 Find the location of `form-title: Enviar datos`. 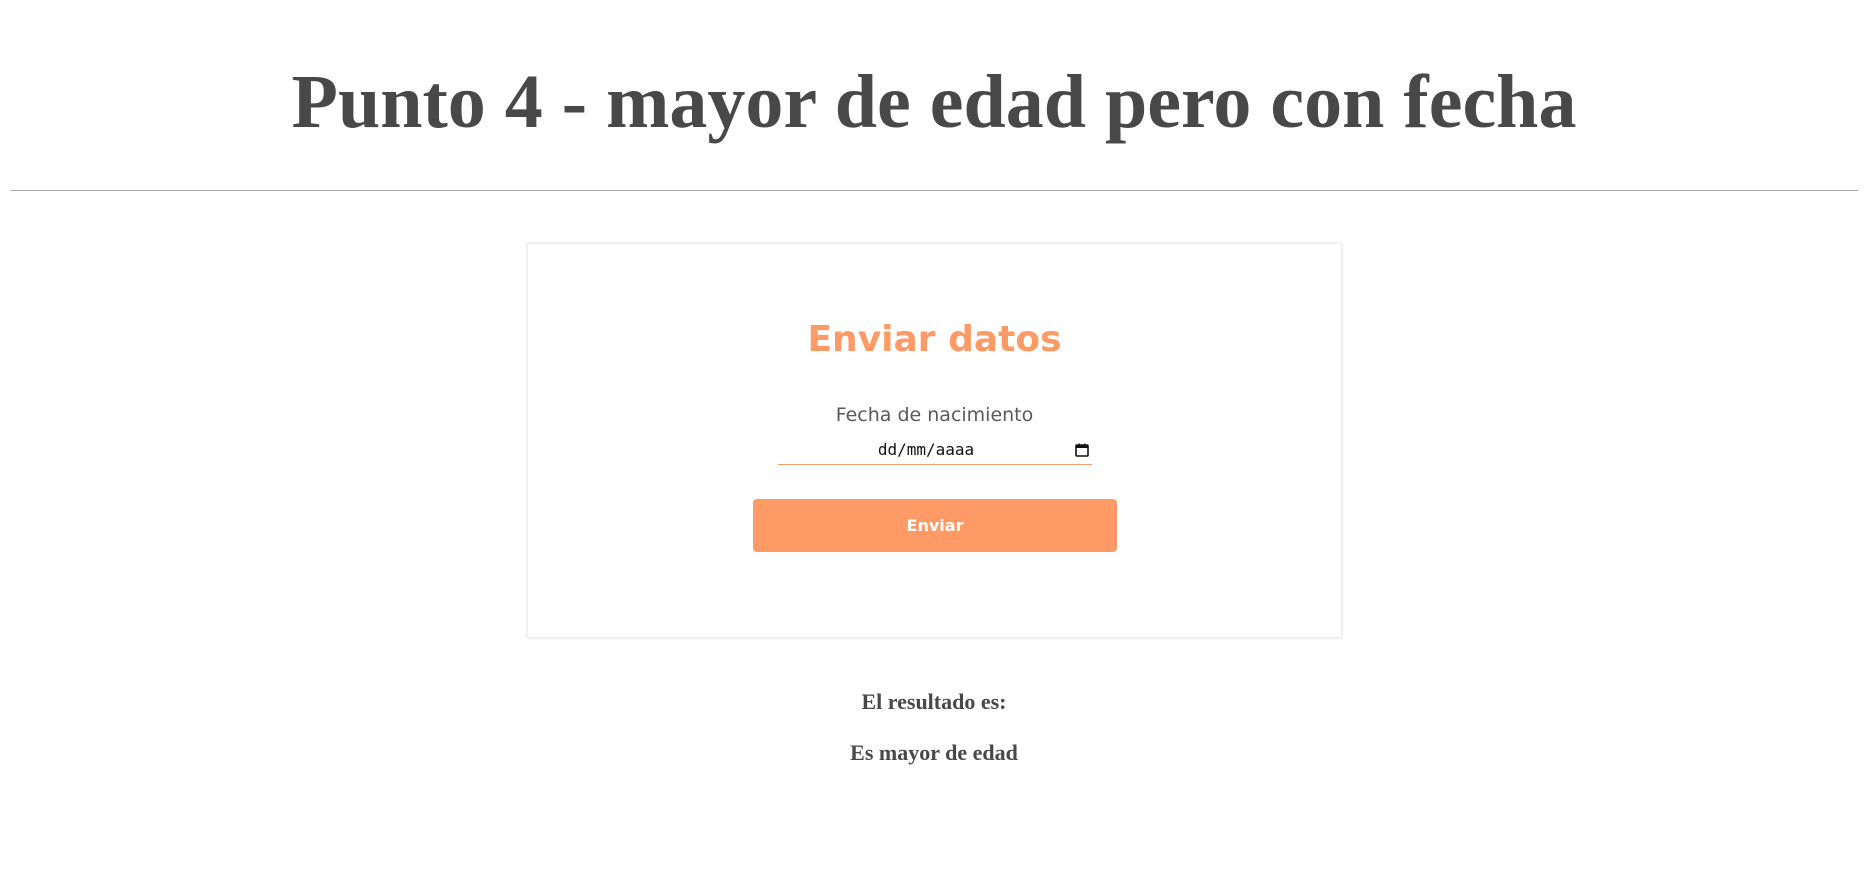

form-title: Enviar datos is located at coordinates (934, 339).